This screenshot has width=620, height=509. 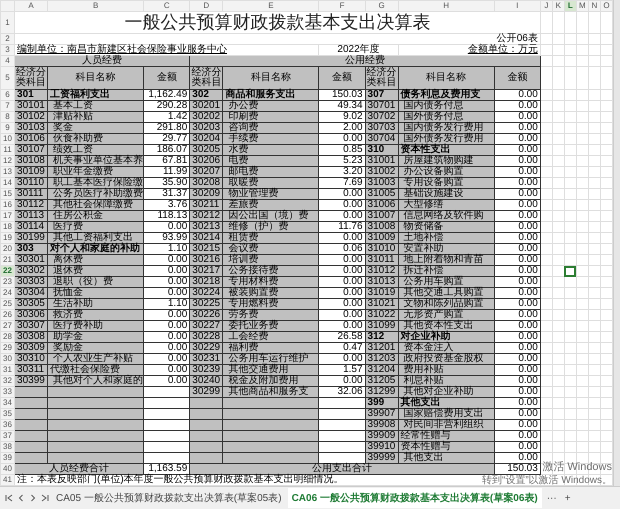 I want to click on column-header: M, so click(x=582, y=6).